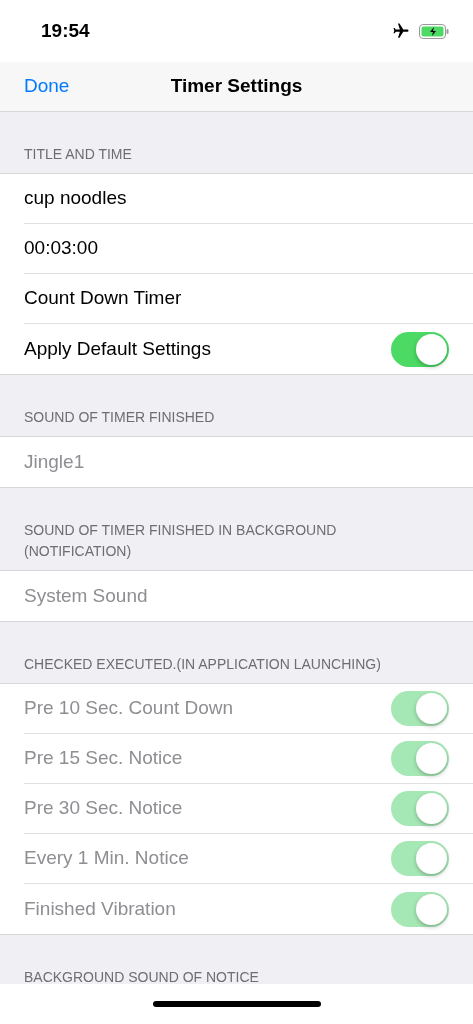 The image size is (473, 1024). What do you see at coordinates (78, 154) in the screenshot?
I see `section-header: TITLE AND TIME` at bounding box center [78, 154].